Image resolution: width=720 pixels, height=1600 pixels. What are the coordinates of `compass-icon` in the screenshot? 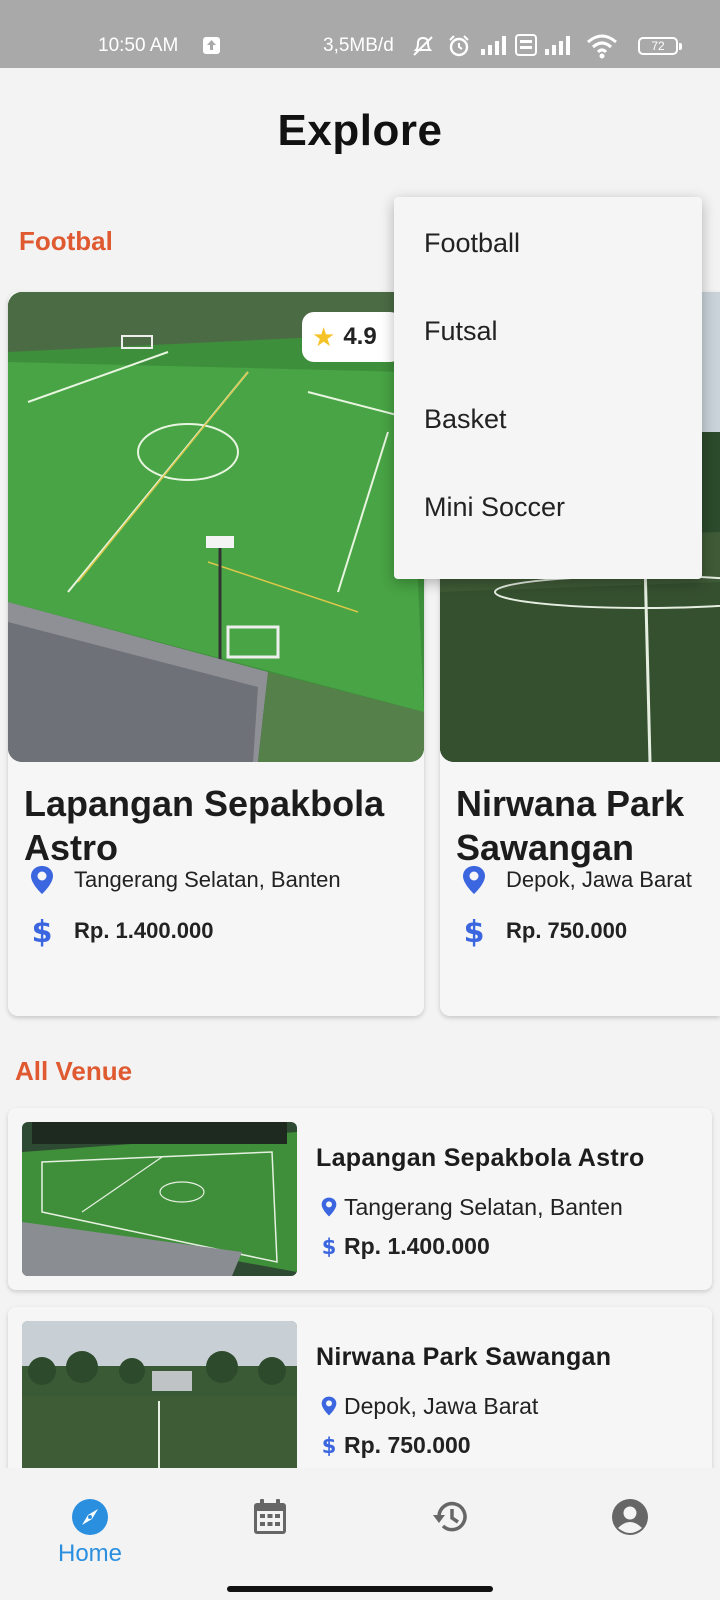 It's located at (90, 1517).